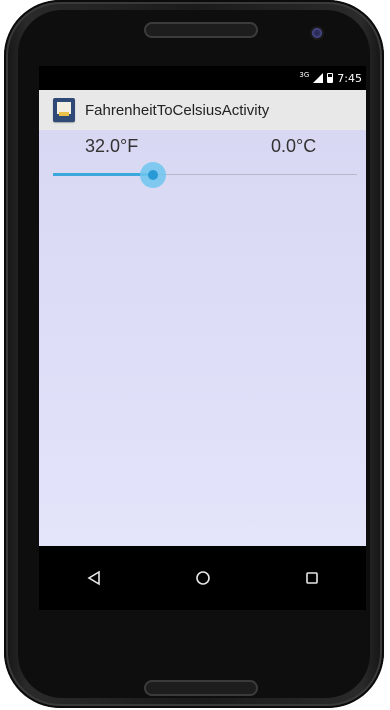 The image size is (390, 710). What do you see at coordinates (294, 146) in the screenshot?
I see `celsius-value: 0.0°C` at bounding box center [294, 146].